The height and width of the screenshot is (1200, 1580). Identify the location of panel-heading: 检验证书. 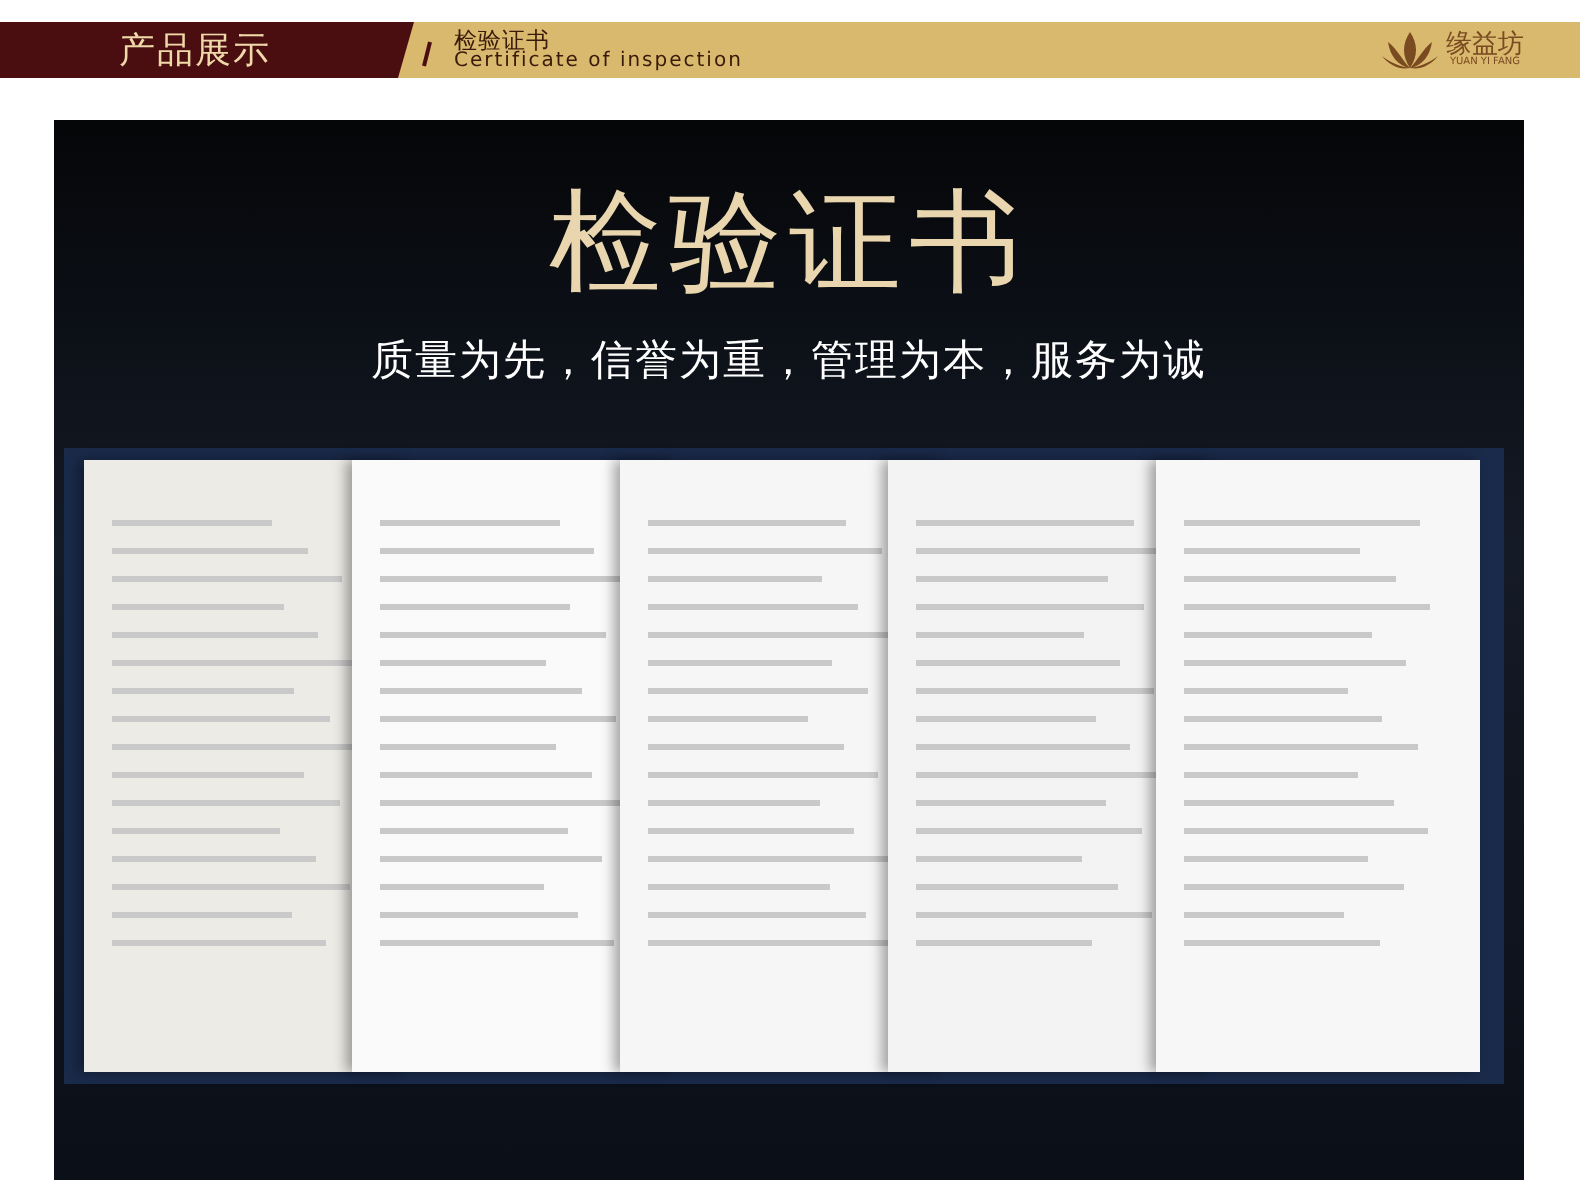
(789, 244).